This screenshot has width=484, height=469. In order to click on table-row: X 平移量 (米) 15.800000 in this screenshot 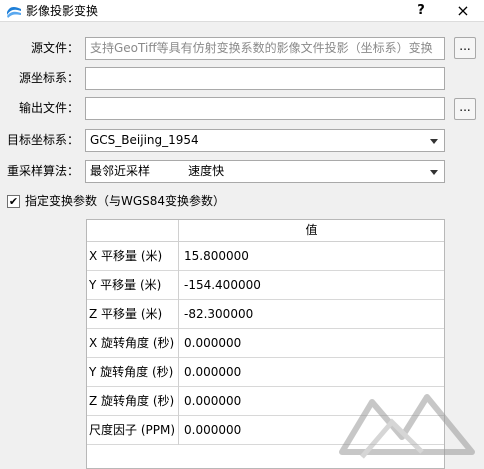, I will do `click(265, 256)`.